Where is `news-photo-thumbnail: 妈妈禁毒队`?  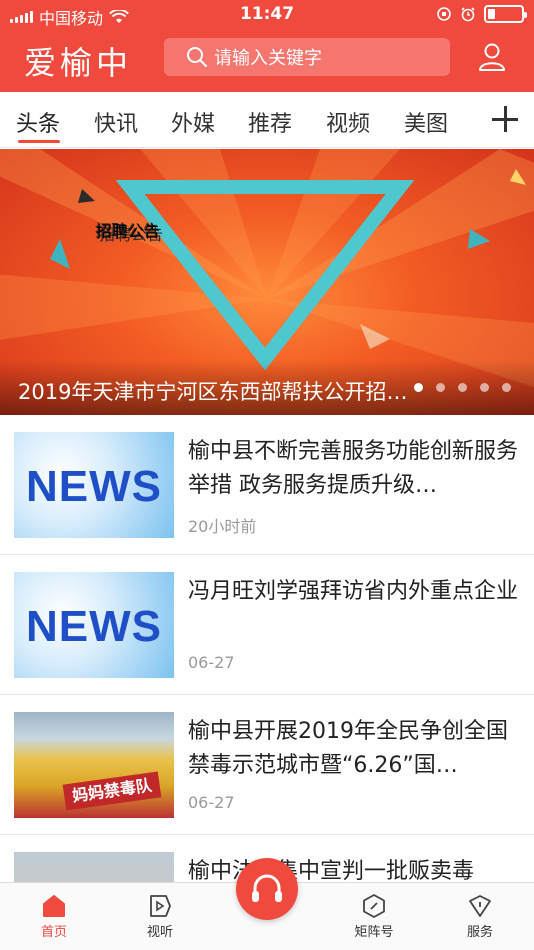 news-photo-thumbnail: 妈妈禁毒队 is located at coordinates (94, 765).